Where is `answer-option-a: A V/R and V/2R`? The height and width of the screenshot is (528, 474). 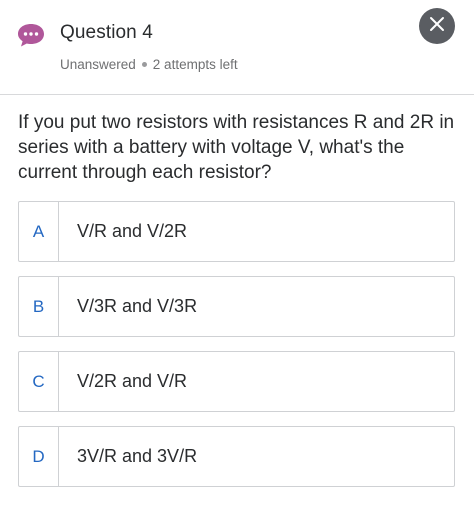
answer-option-a: A V/R and V/2R is located at coordinates (236, 231).